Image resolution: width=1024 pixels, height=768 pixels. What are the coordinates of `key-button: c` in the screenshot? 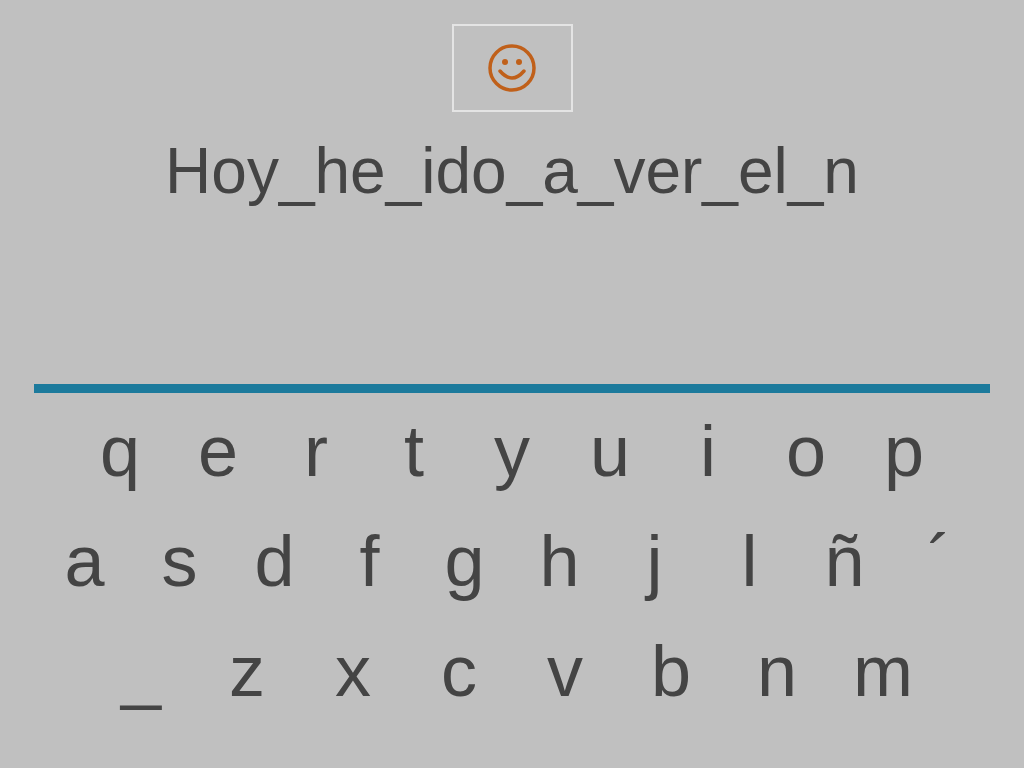 It's located at (459, 671).